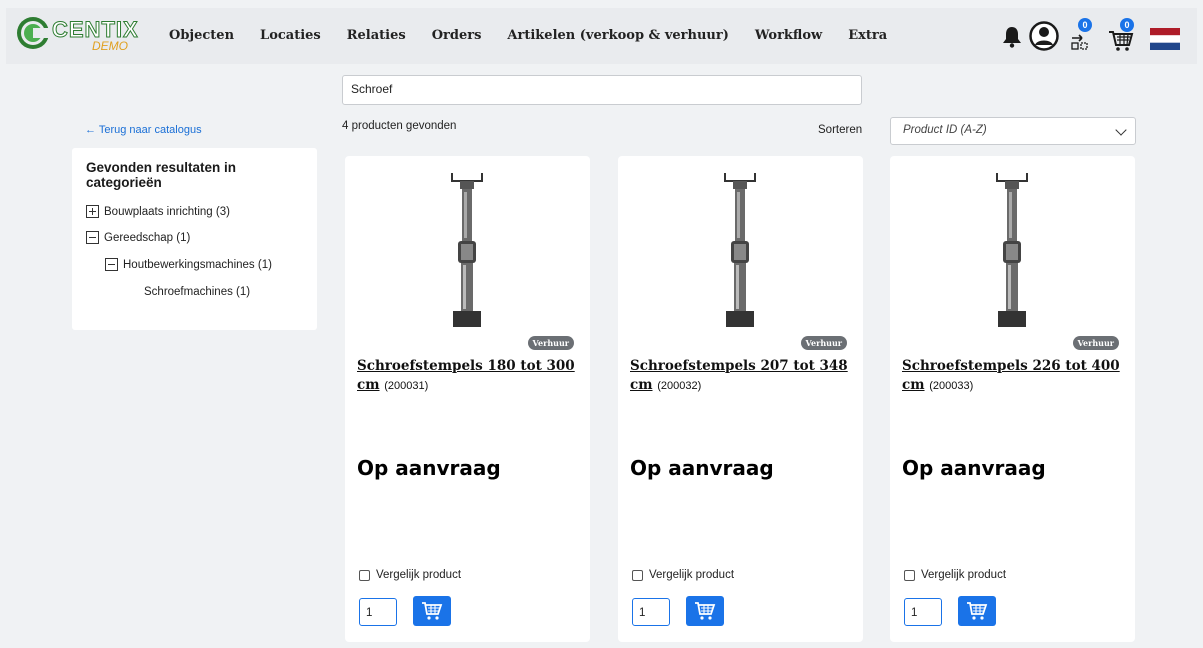  I want to click on compare-count-badge: 0, so click(1085, 25).